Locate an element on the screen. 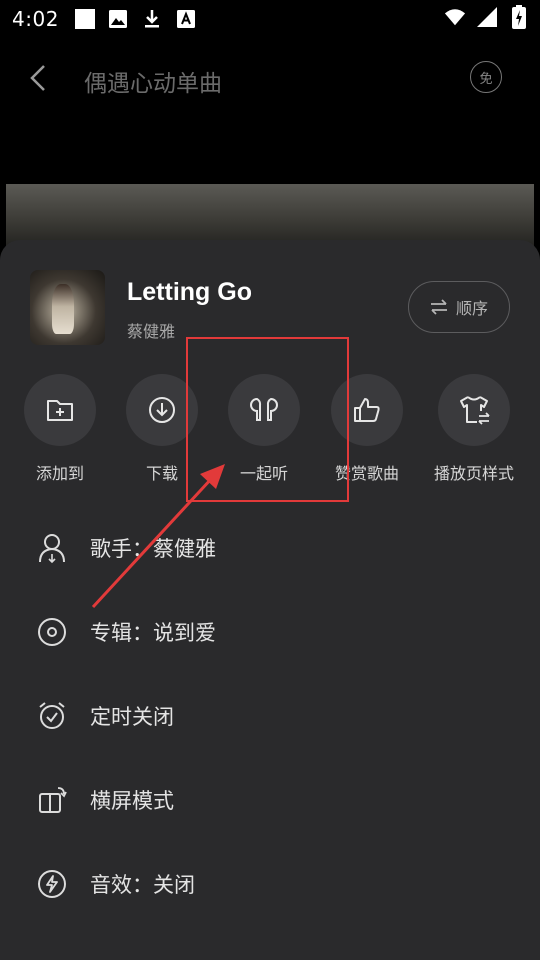 The image size is (540, 960). menu-label-singer: 歌手：蔡健雅 is located at coordinates (153, 549).